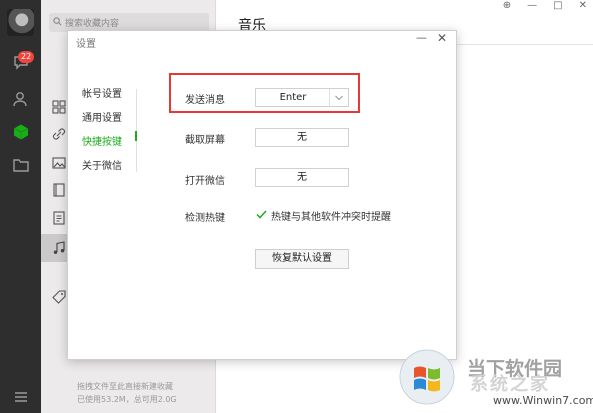 This screenshot has height=413, width=593. What do you see at coordinates (57, 22) in the screenshot?
I see `search-icon` at bounding box center [57, 22].